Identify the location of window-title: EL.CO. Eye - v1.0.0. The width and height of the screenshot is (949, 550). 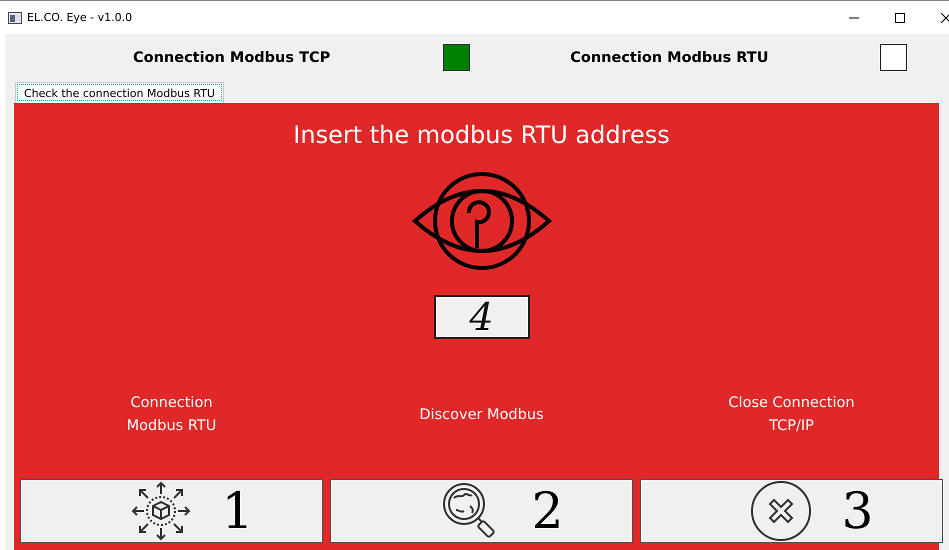
(79, 17).